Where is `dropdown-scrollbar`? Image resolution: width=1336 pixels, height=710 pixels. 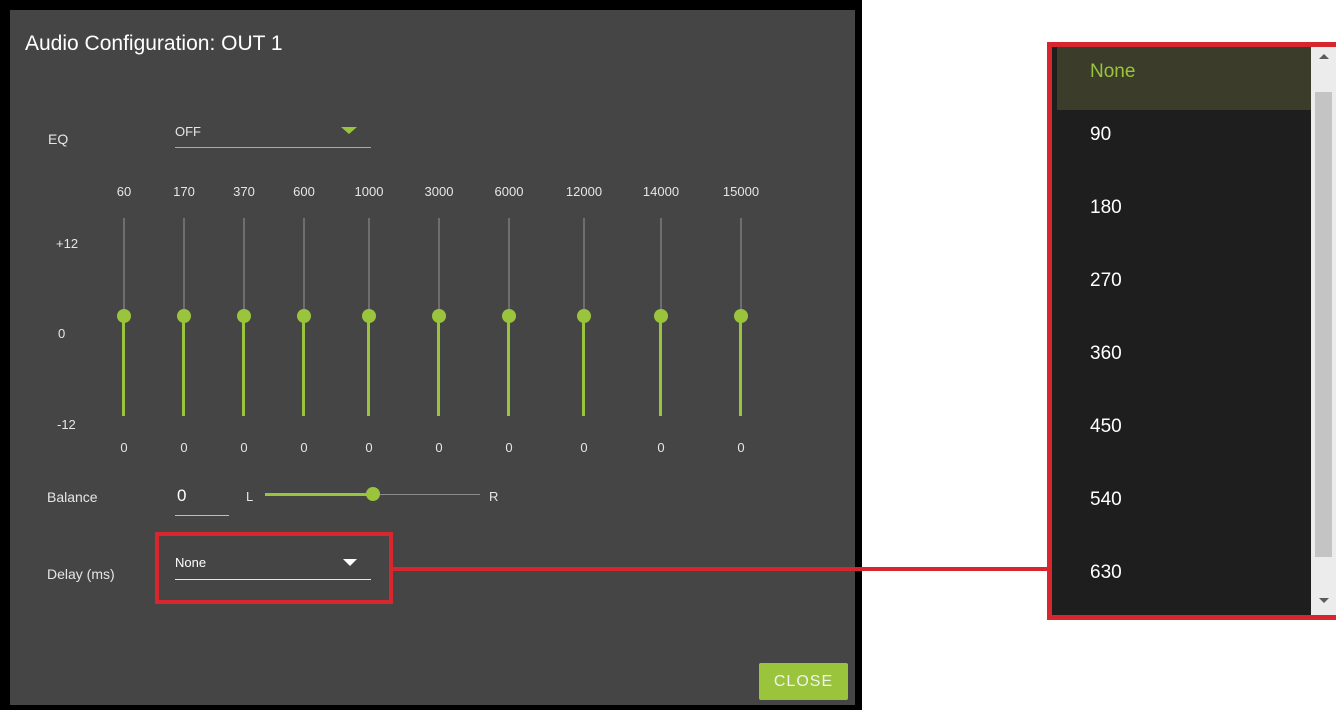
dropdown-scrollbar is located at coordinates (1323, 331).